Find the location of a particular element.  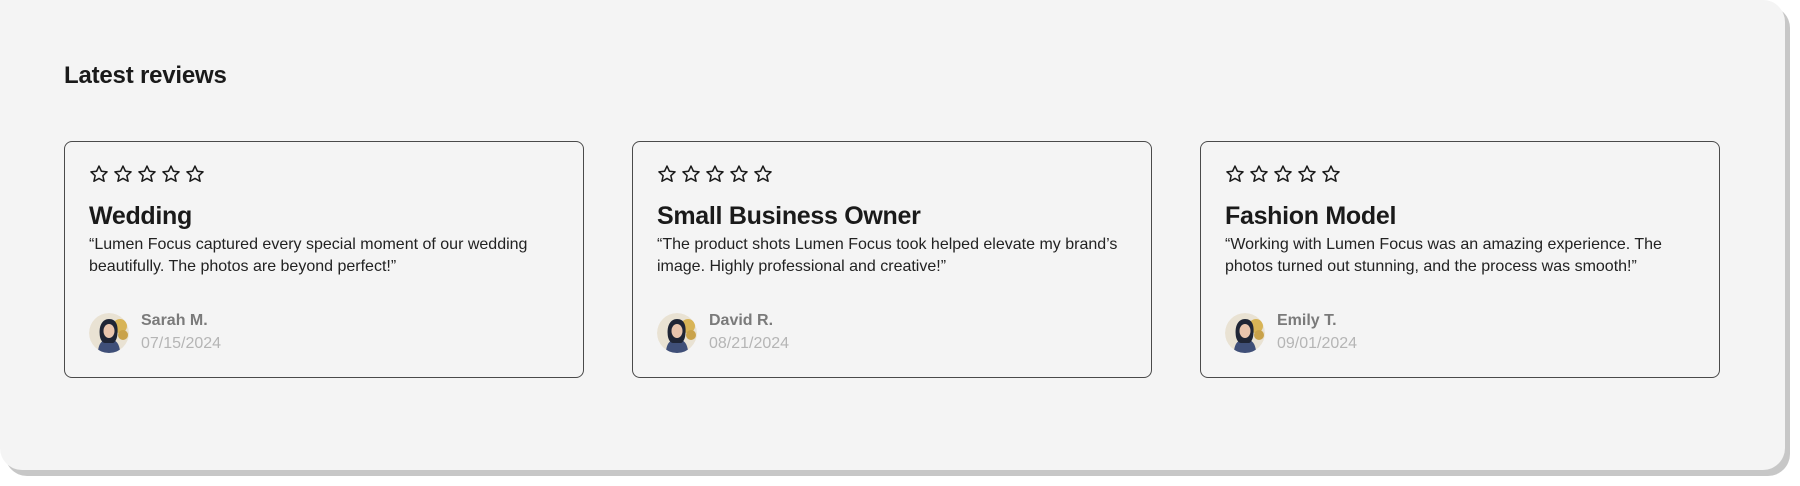

review-date: 09/01/2024 is located at coordinates (1317, 343).